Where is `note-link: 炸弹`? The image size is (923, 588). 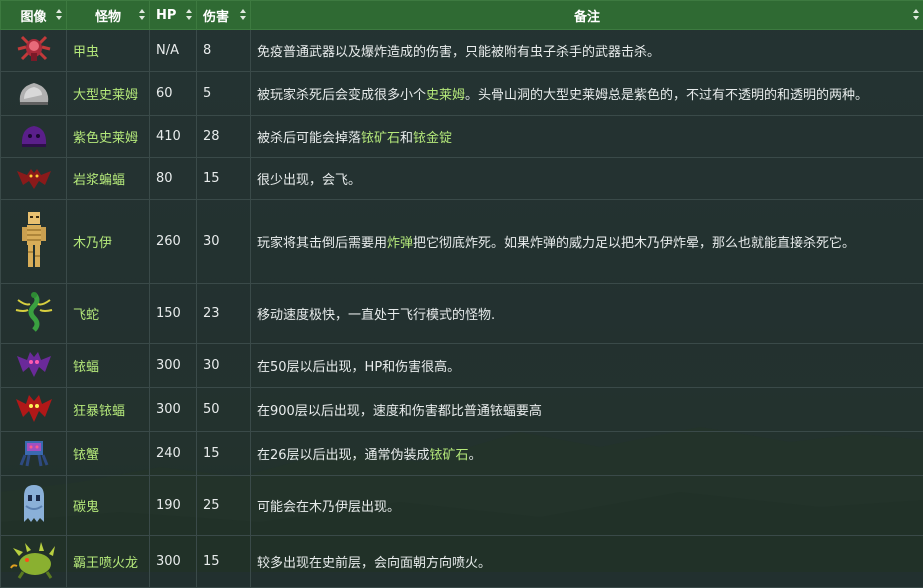
note-link: 炸弹 is located at coordinates (400, 243).